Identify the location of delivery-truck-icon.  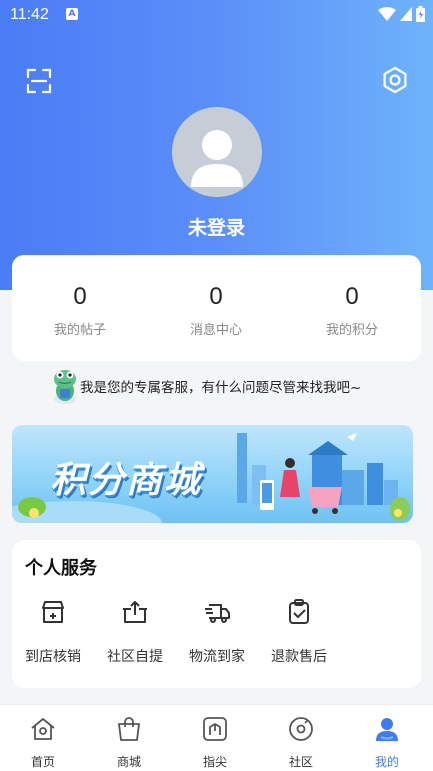
(217, 613).